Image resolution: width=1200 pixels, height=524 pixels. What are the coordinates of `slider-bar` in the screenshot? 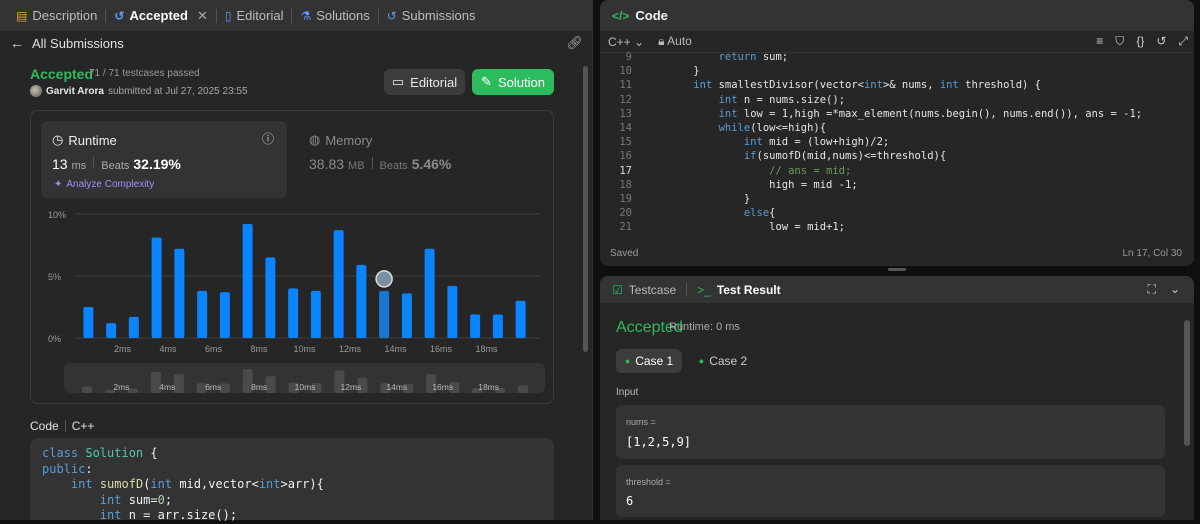 It's located at (87, 389).